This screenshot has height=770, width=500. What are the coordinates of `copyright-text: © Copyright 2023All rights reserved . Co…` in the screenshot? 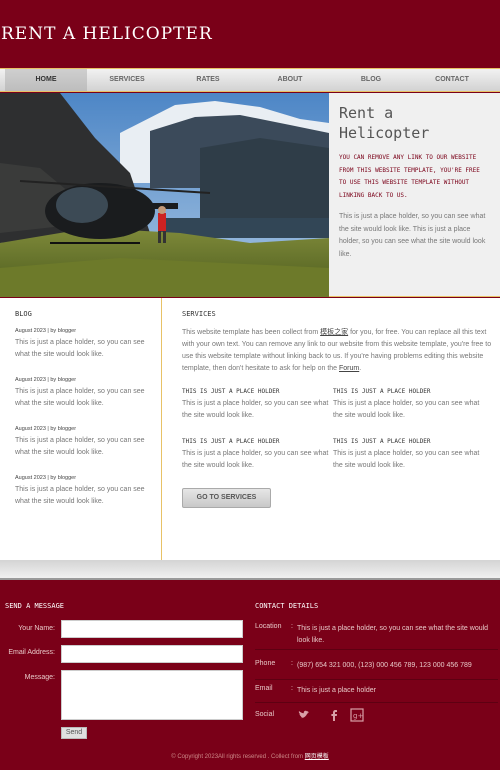 It's located at (238, 757).